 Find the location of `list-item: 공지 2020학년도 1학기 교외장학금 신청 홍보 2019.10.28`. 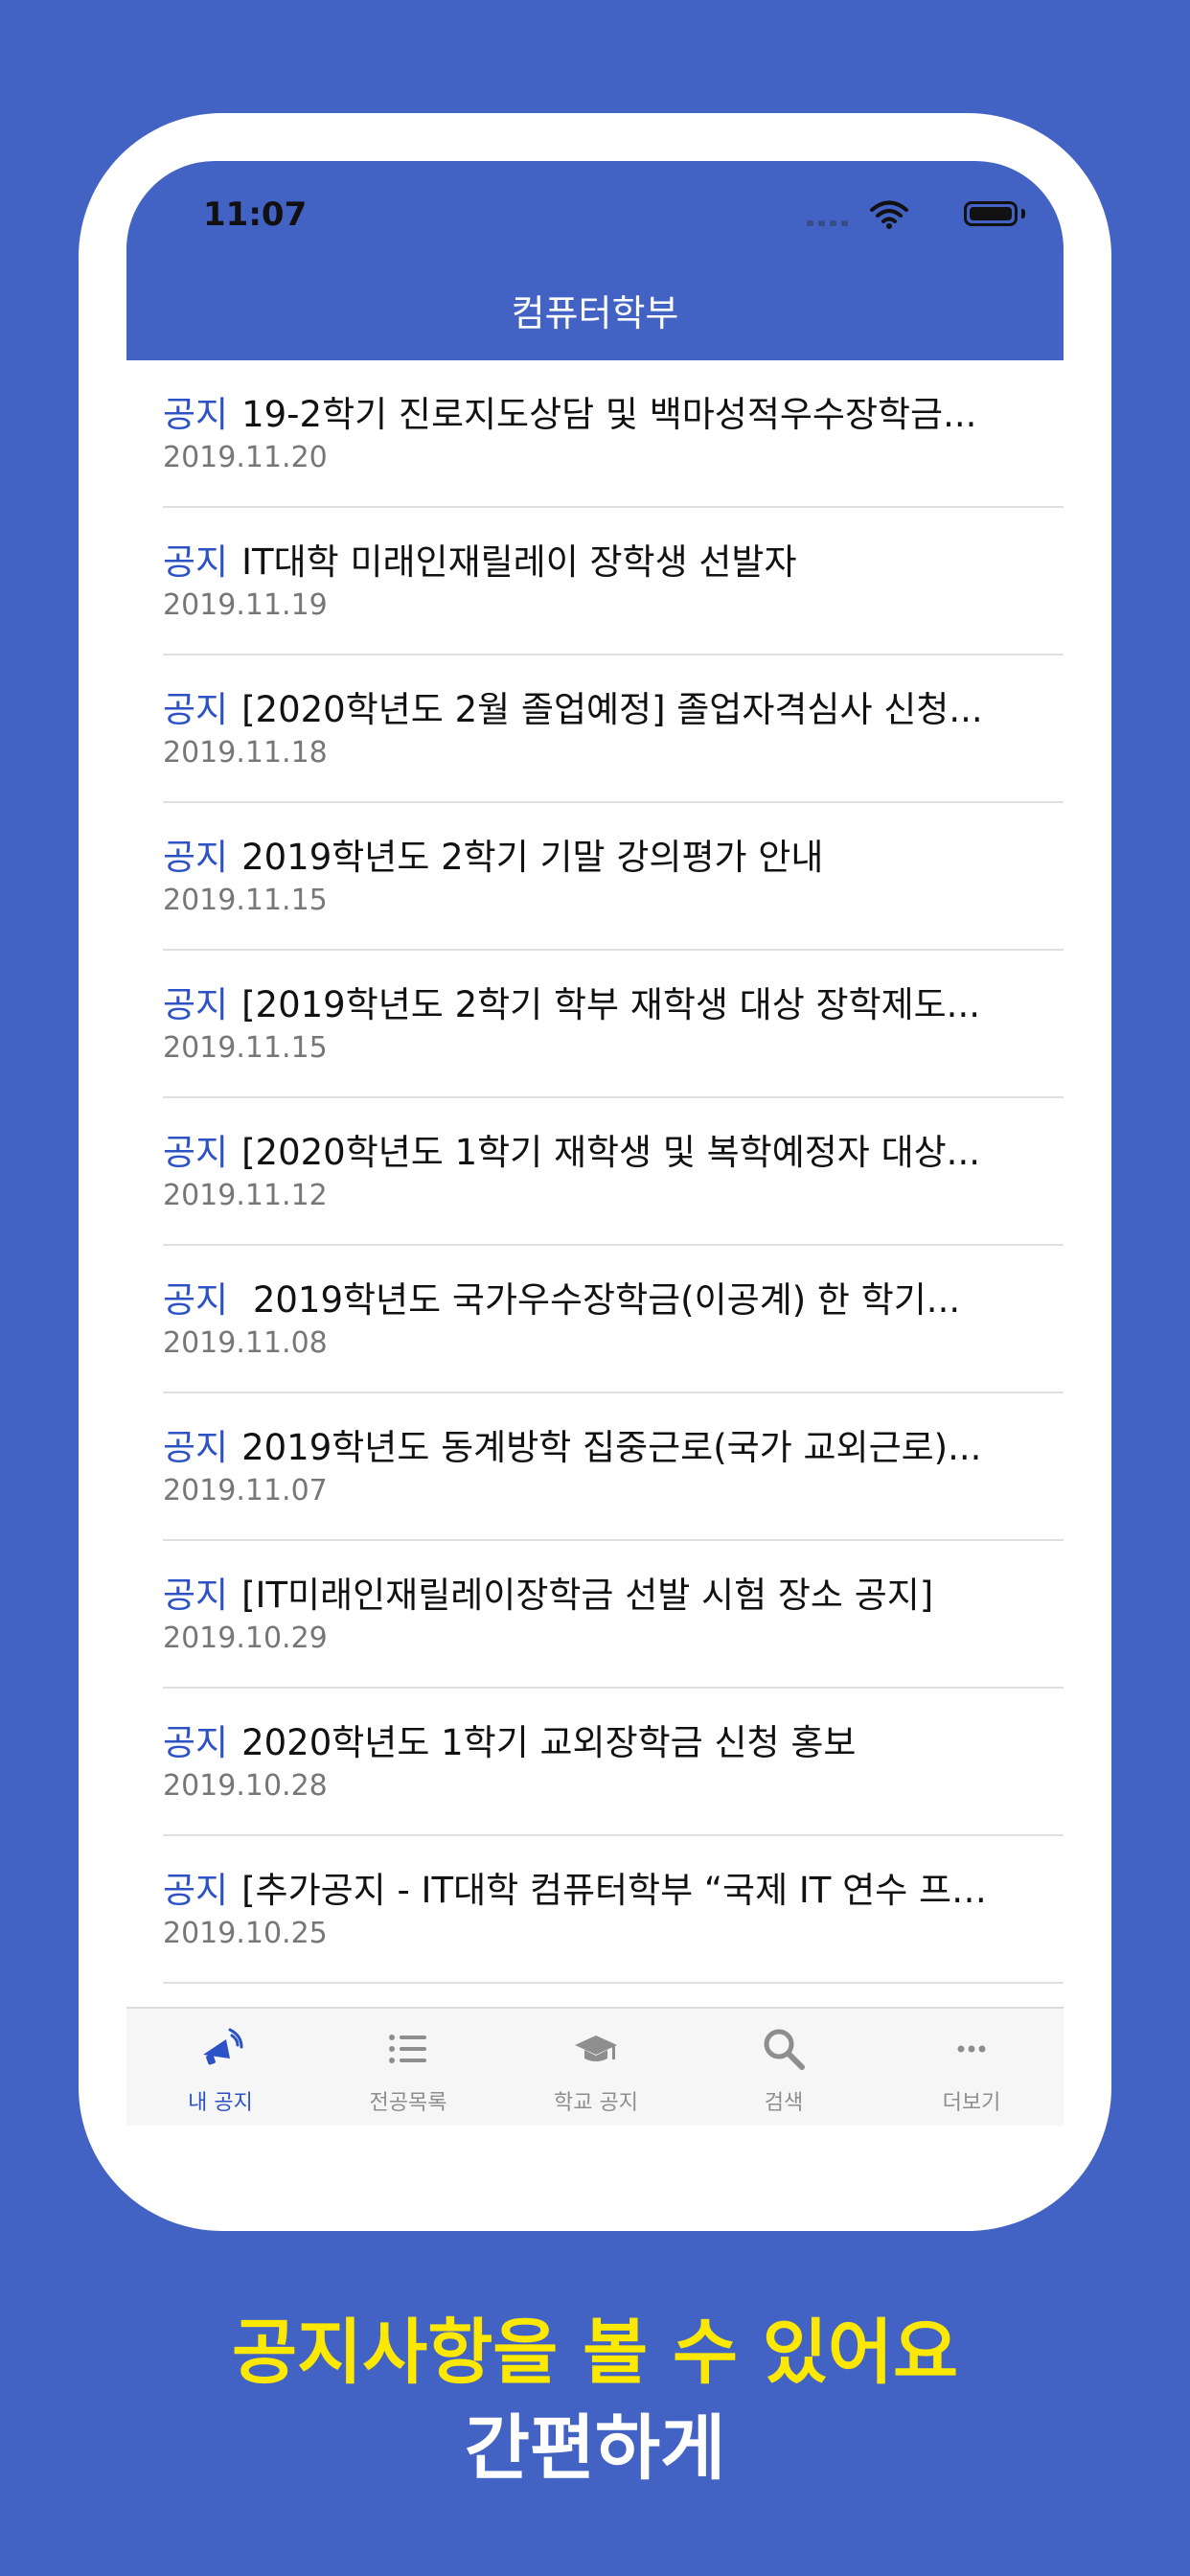

list-item: 공지 2020학년도 1학기 교외장학금 신청 홍보 2019.10.28 is located at coordinates (614, 1763).